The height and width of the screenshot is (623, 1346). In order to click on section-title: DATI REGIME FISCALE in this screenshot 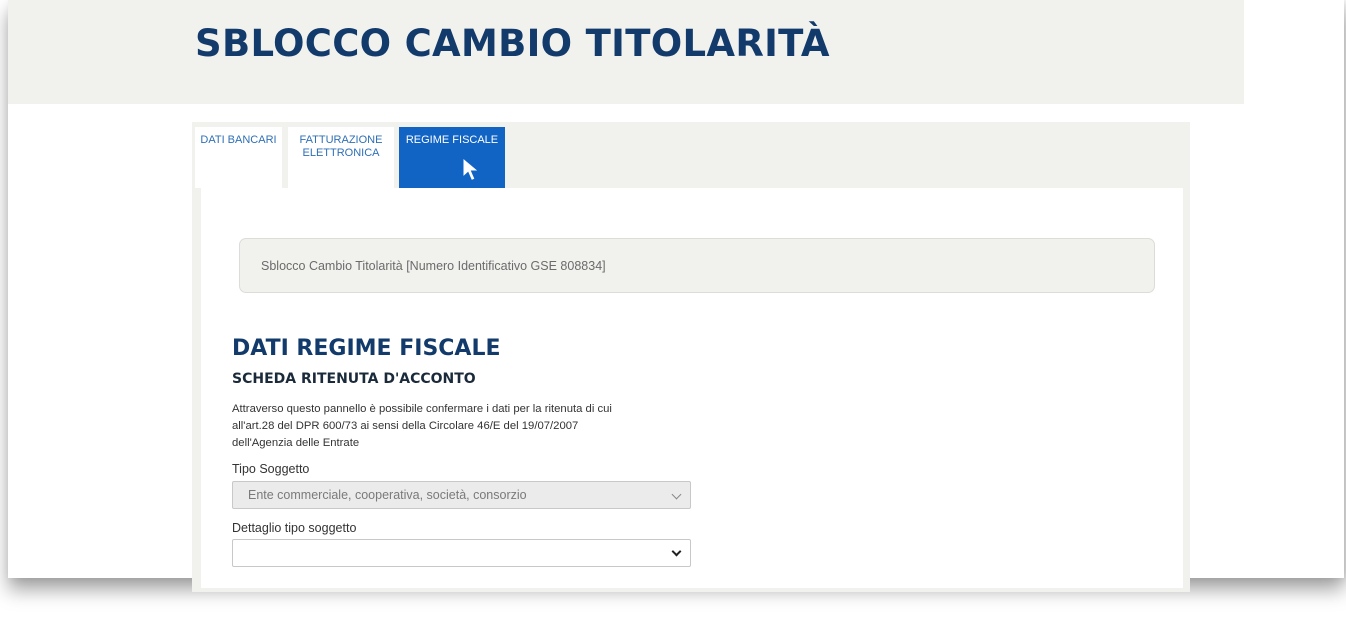, I will do `click(366, 348)`.